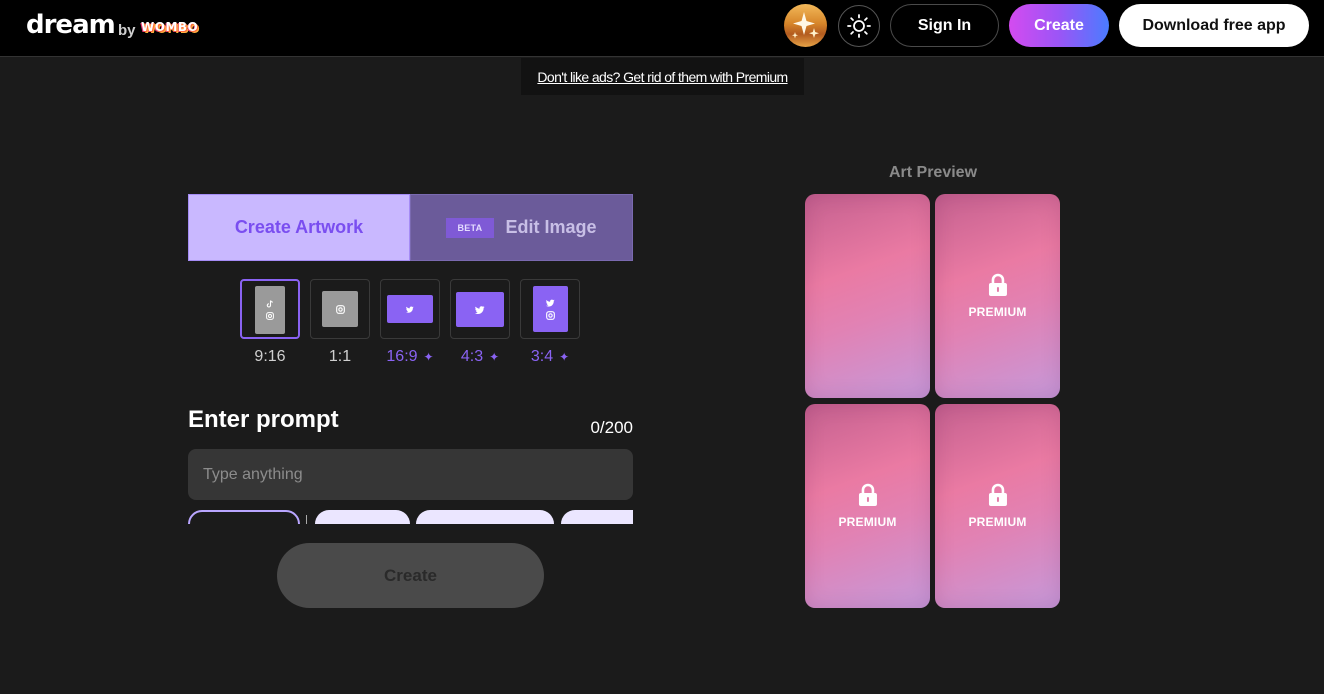 The width and height of the screenshot is (1324, 694). I want to click on sparkle-icon, so click(805, 25).